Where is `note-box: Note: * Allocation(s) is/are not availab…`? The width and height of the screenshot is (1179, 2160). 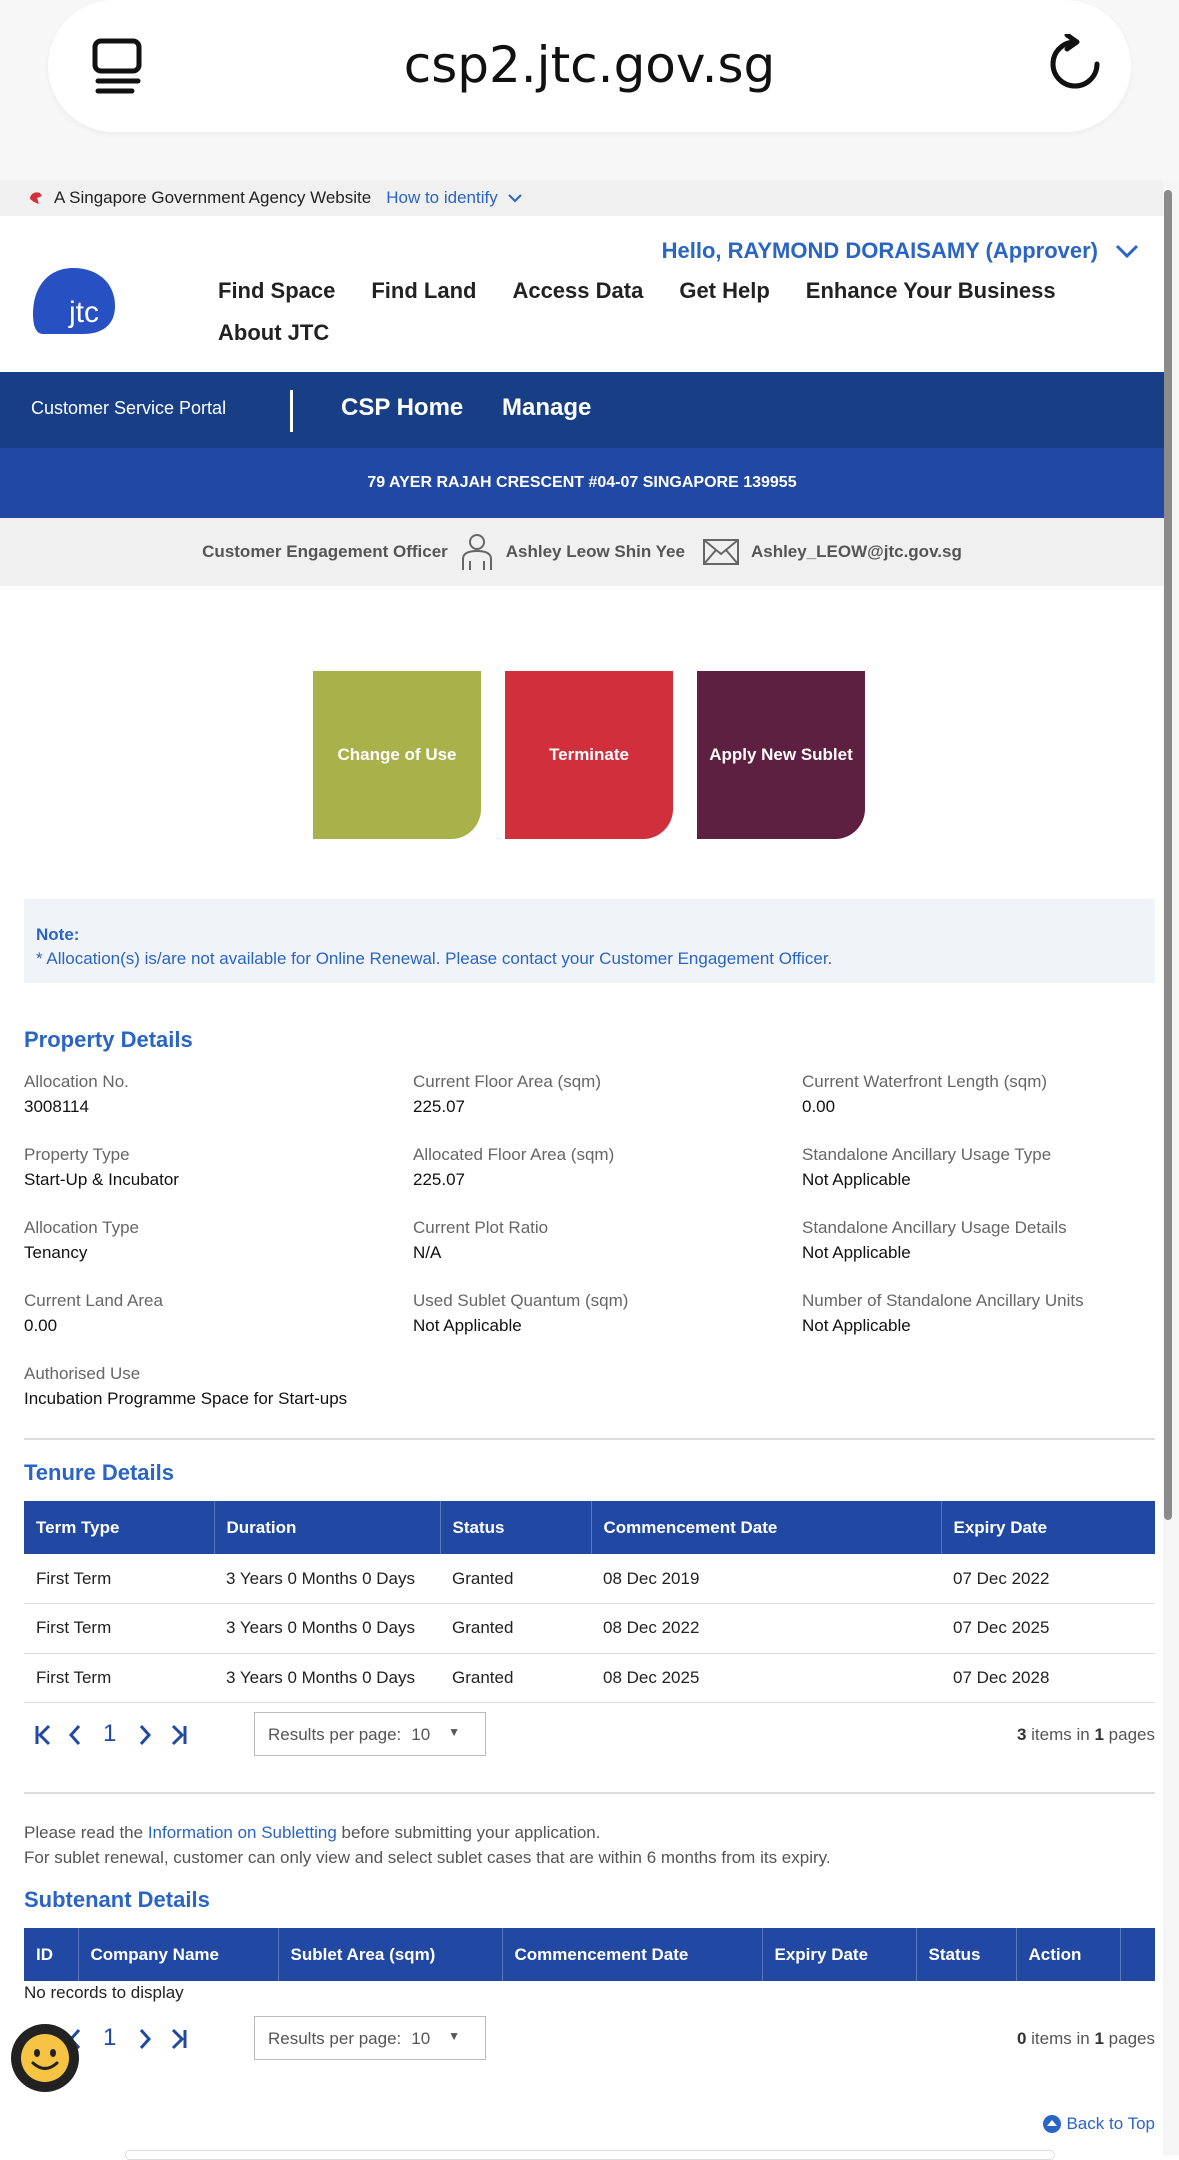 note-box: Note: * Allocation(s) is/are not availab… is located at coordinates (589, 941).